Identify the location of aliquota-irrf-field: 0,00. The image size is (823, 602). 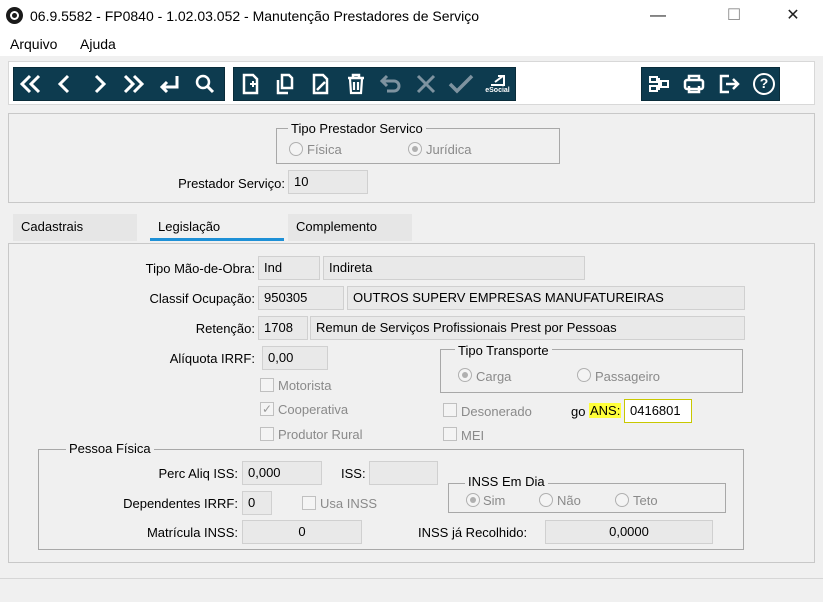
(295, 358).